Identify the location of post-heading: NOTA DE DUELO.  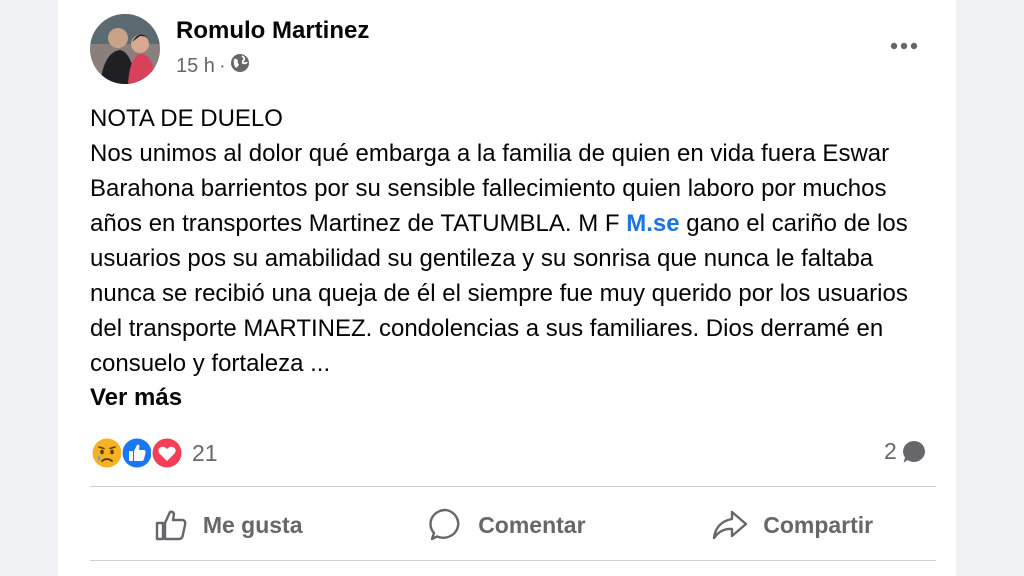
(186, 118).